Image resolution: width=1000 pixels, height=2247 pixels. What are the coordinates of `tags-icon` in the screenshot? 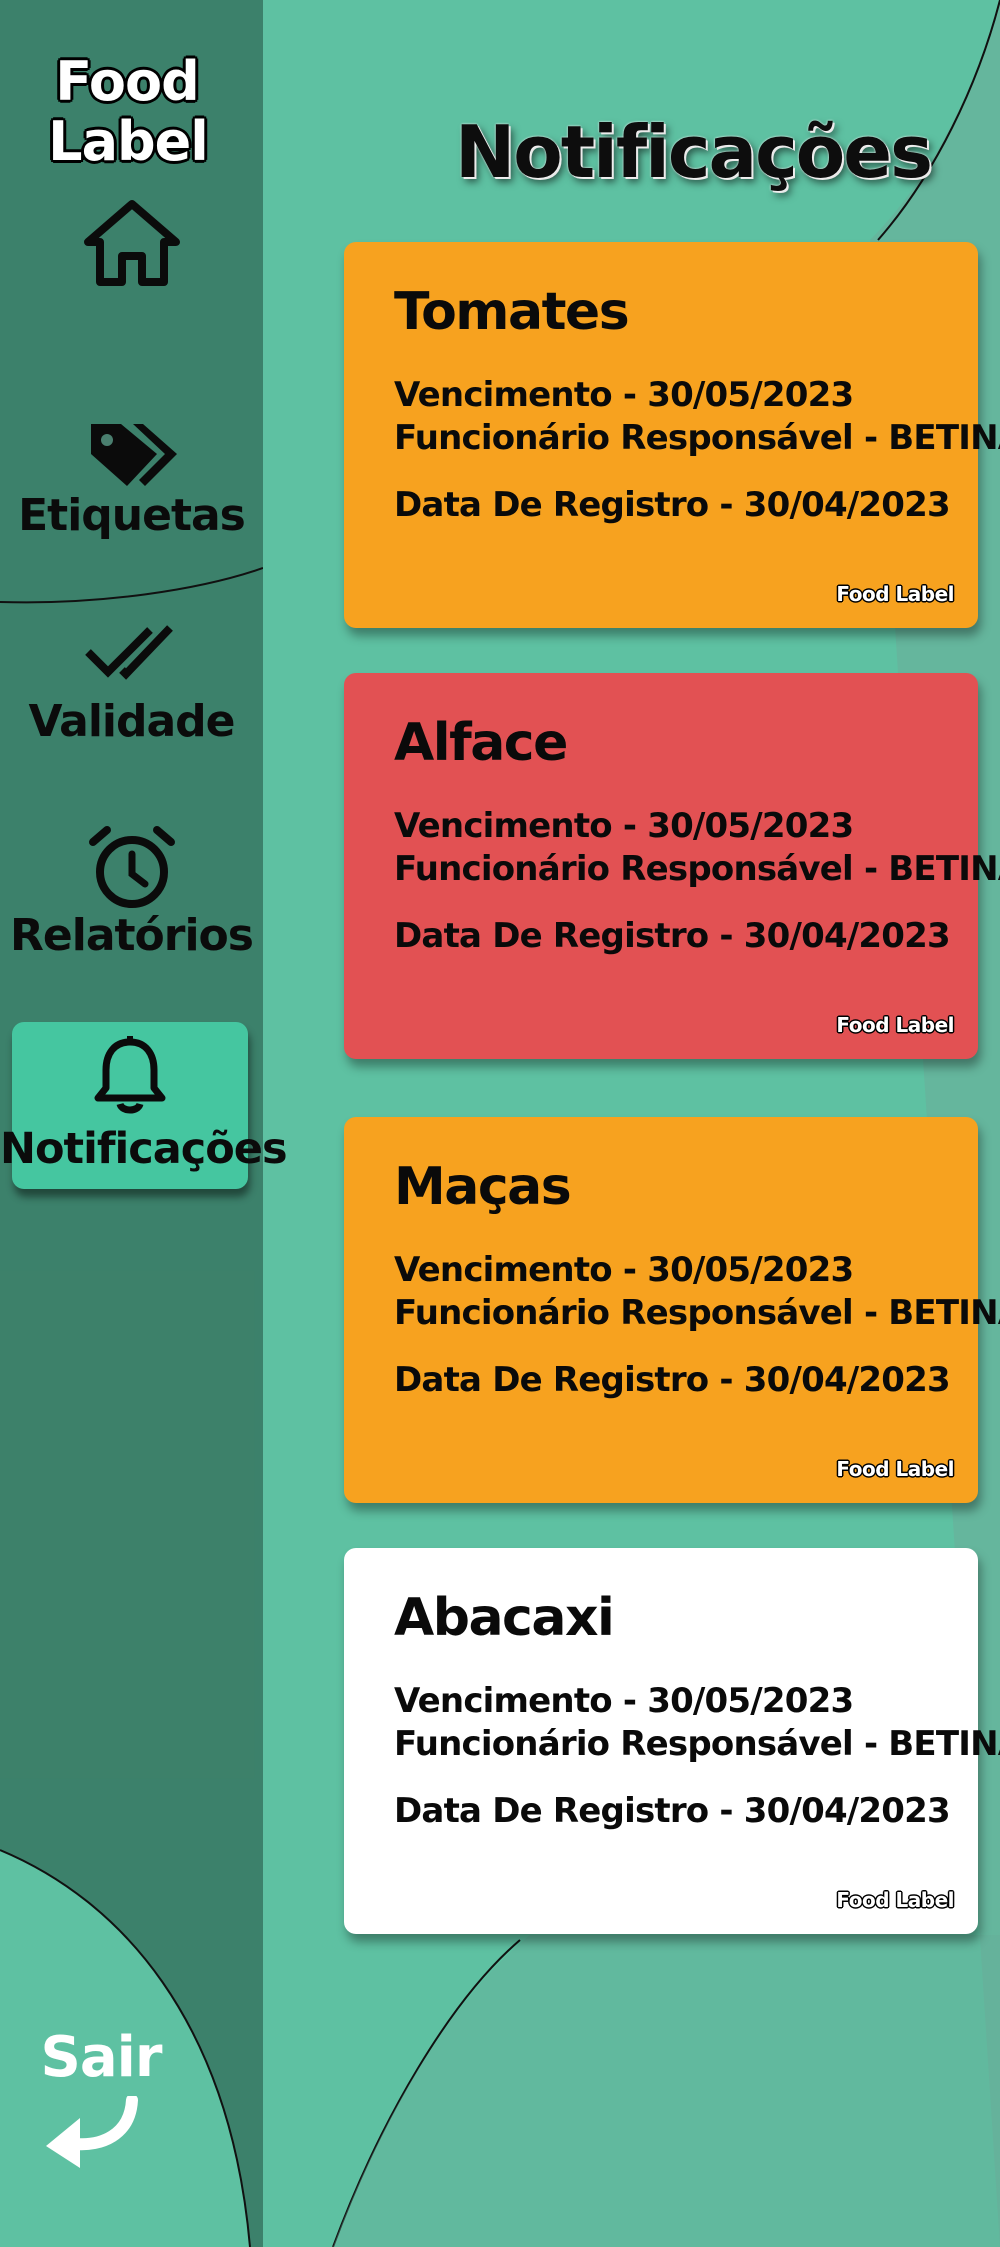 It's located at (133, 455).